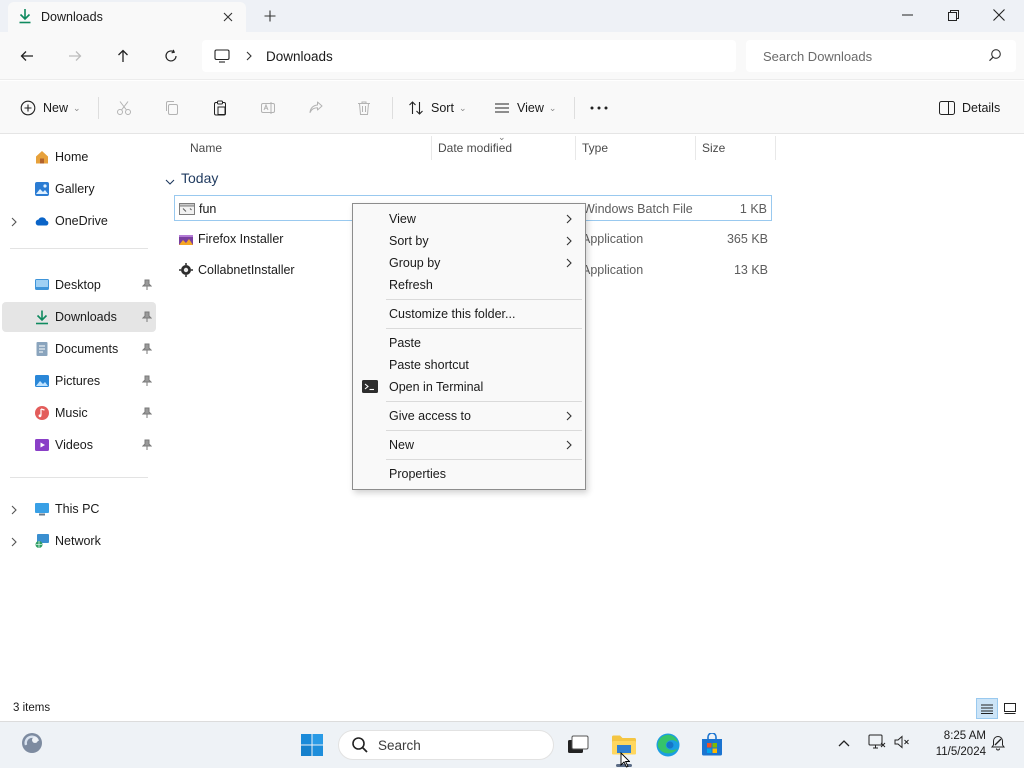  I want to click on sidebar-item-home: Home, so click(79, 157).